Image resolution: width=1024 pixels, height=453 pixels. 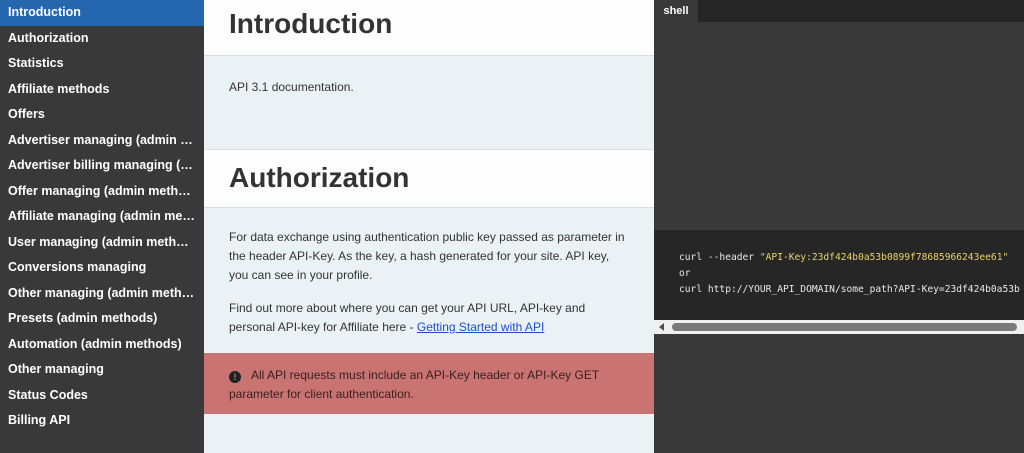 What do you see at coordinates (102, 396) in the screenshot?
I see `sidebar-item-status-codes: Status Codes` at bounding box center [102, 396].